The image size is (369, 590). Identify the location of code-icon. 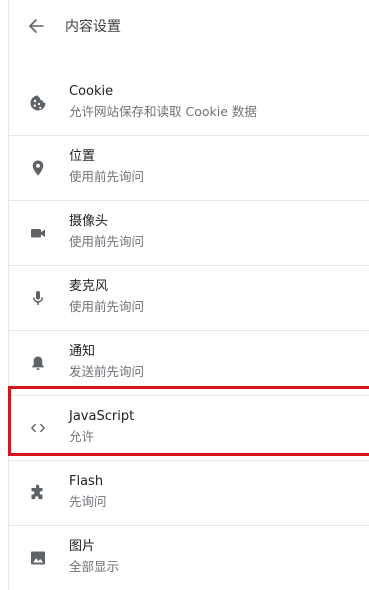
(38, 428).